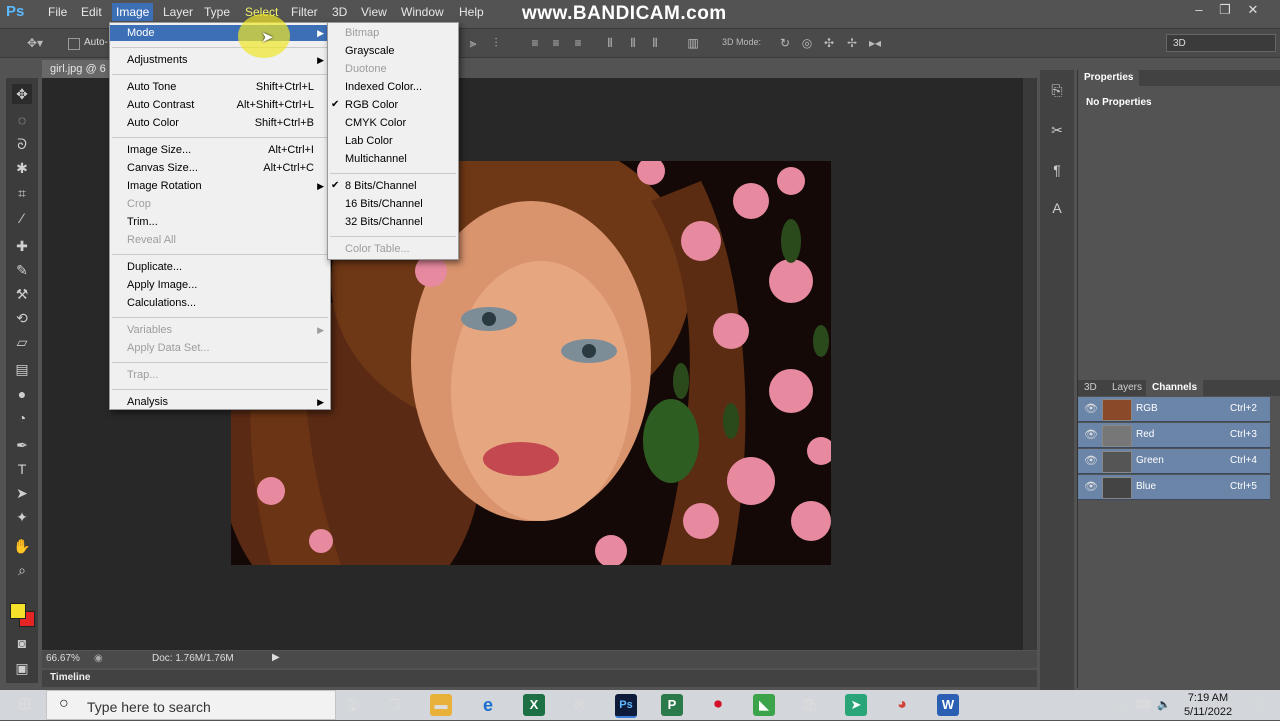 This screenshot has height=721, width=1280. Describe the element at coordinates (1174, 409) in the screenshot. I see `channel-row-rgb: 👁 RGB Ctrl+2` at that location.